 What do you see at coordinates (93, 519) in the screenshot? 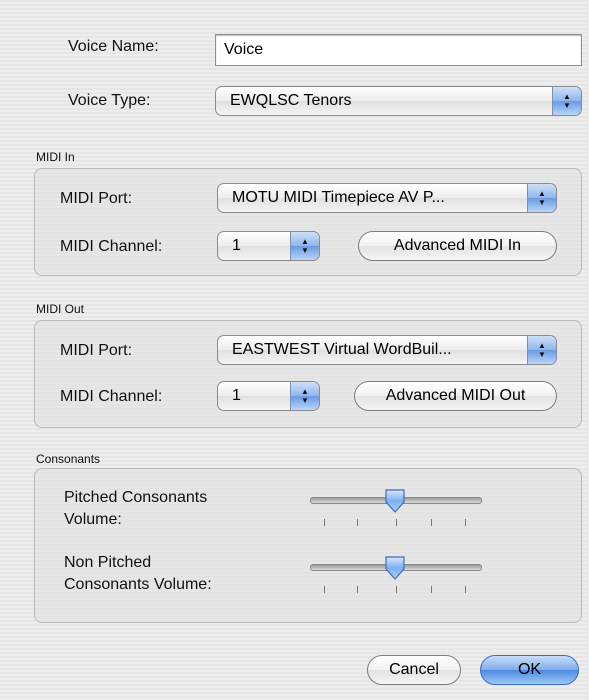
I see `pitched-consonants-label-line2: Volume:` at bounding box center [93, 519].